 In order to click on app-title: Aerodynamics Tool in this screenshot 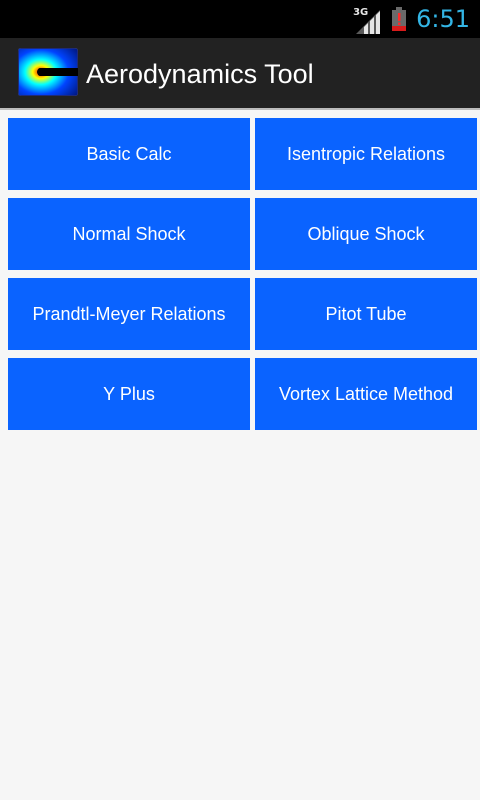, I will do `click(200, 74)`.